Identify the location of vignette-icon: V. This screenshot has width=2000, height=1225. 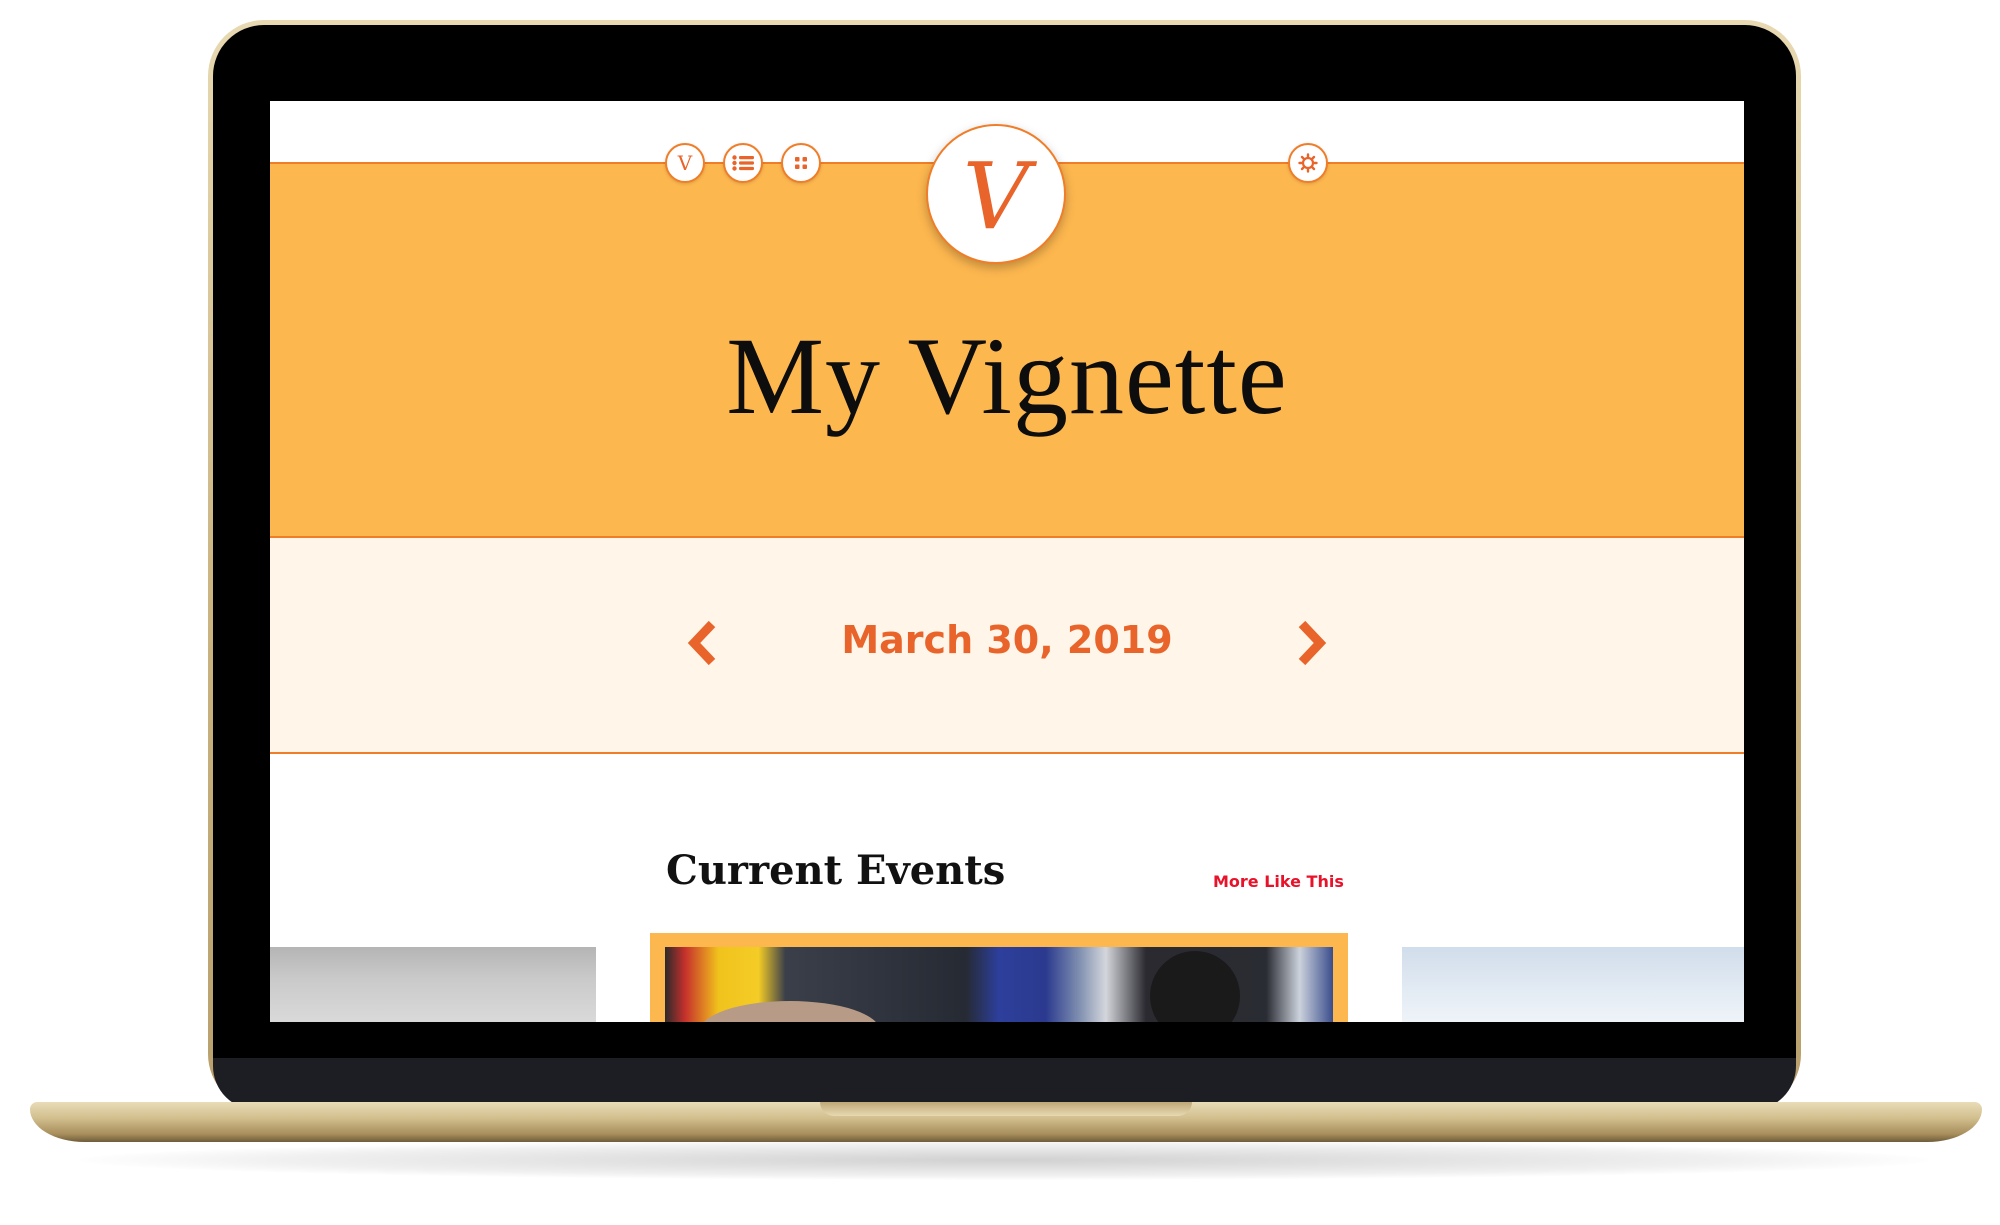
(685, 163).